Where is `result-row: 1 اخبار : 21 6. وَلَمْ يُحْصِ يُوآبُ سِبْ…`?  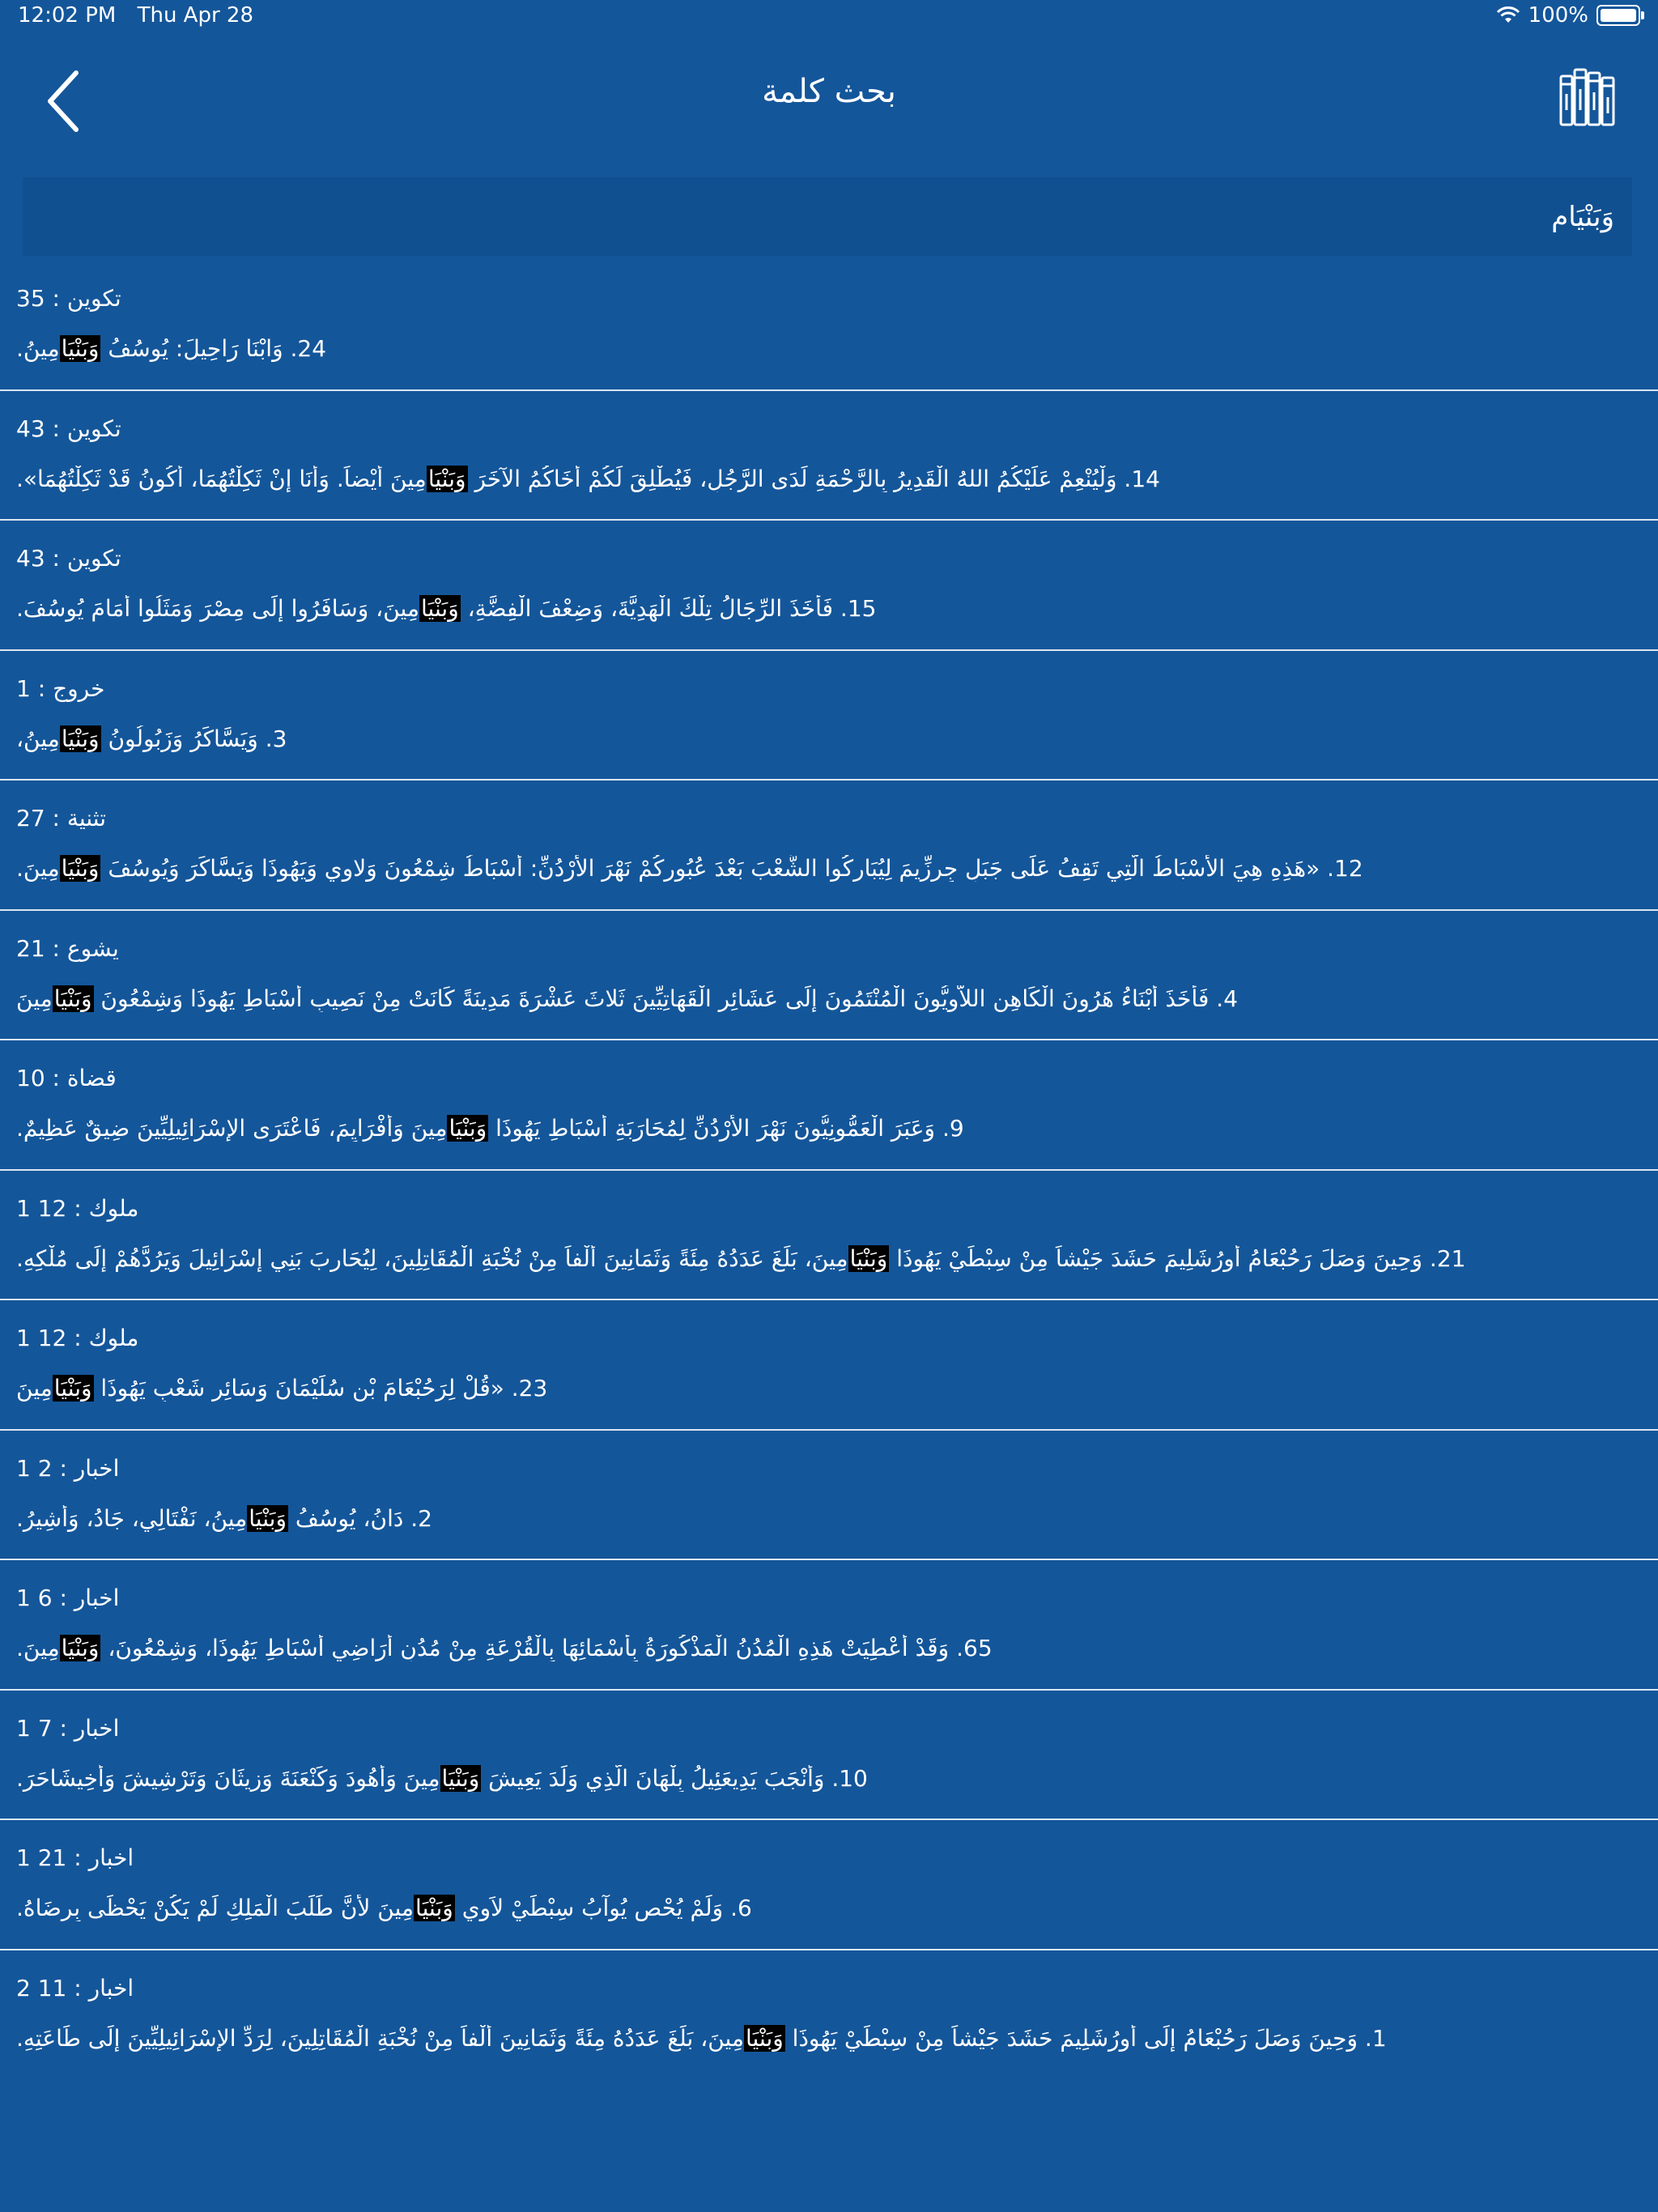 result-row: 1 اخبار : 21 6. وَلَمْ يُحْصِ يُوآبُ سِبْ… is located at coordinates (829, 1885).